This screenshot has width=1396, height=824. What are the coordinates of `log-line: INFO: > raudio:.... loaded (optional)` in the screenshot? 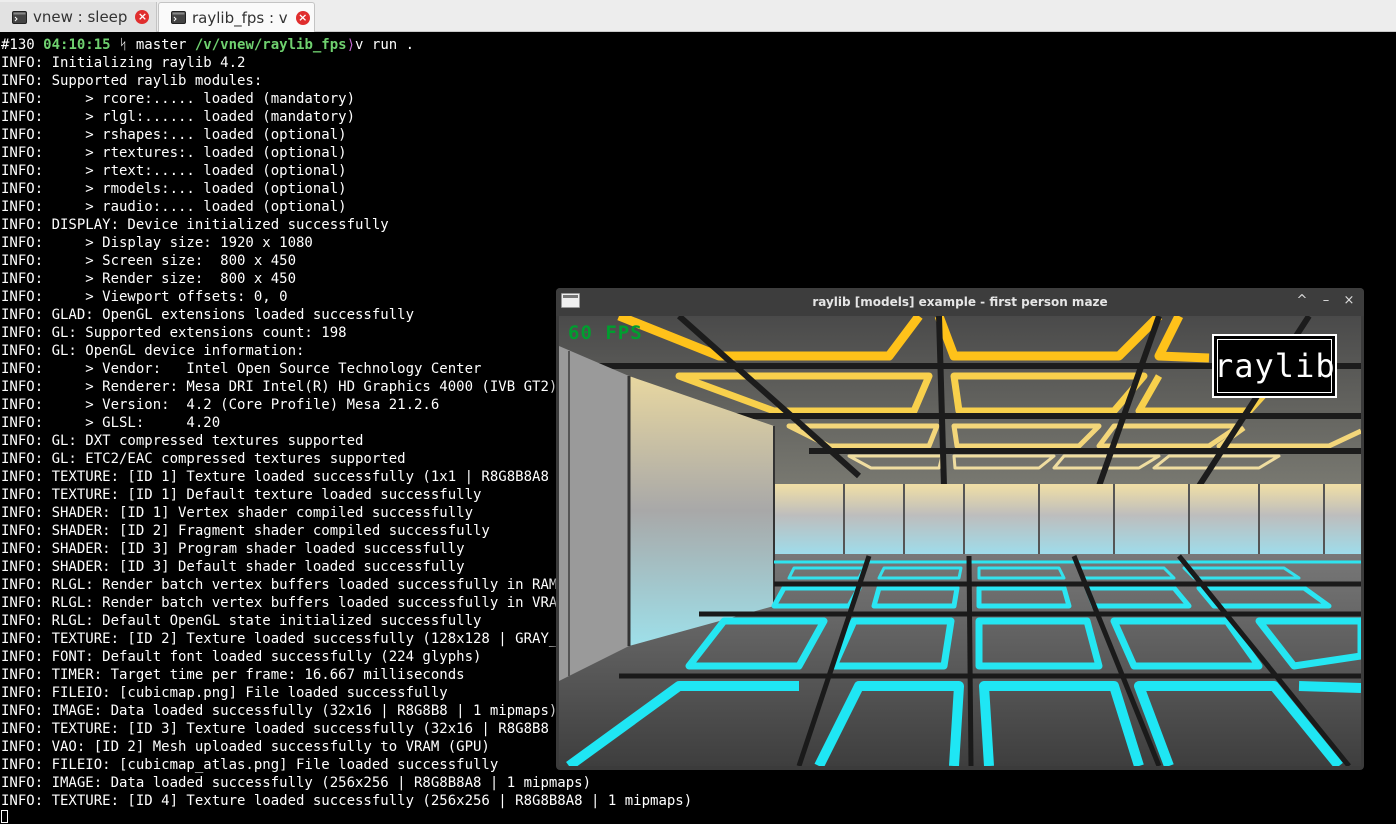 It's located at (174, 207).